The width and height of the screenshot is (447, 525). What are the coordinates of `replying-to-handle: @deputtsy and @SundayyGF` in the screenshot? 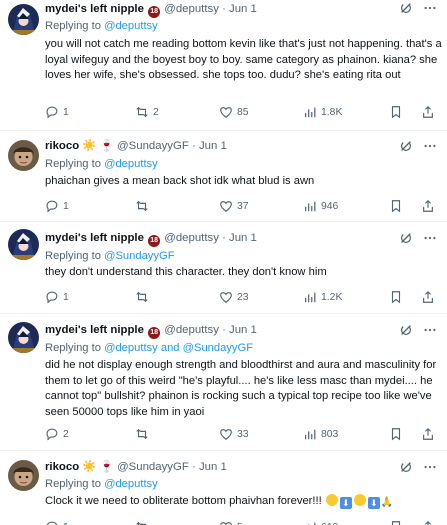 It's located at (178, 348).